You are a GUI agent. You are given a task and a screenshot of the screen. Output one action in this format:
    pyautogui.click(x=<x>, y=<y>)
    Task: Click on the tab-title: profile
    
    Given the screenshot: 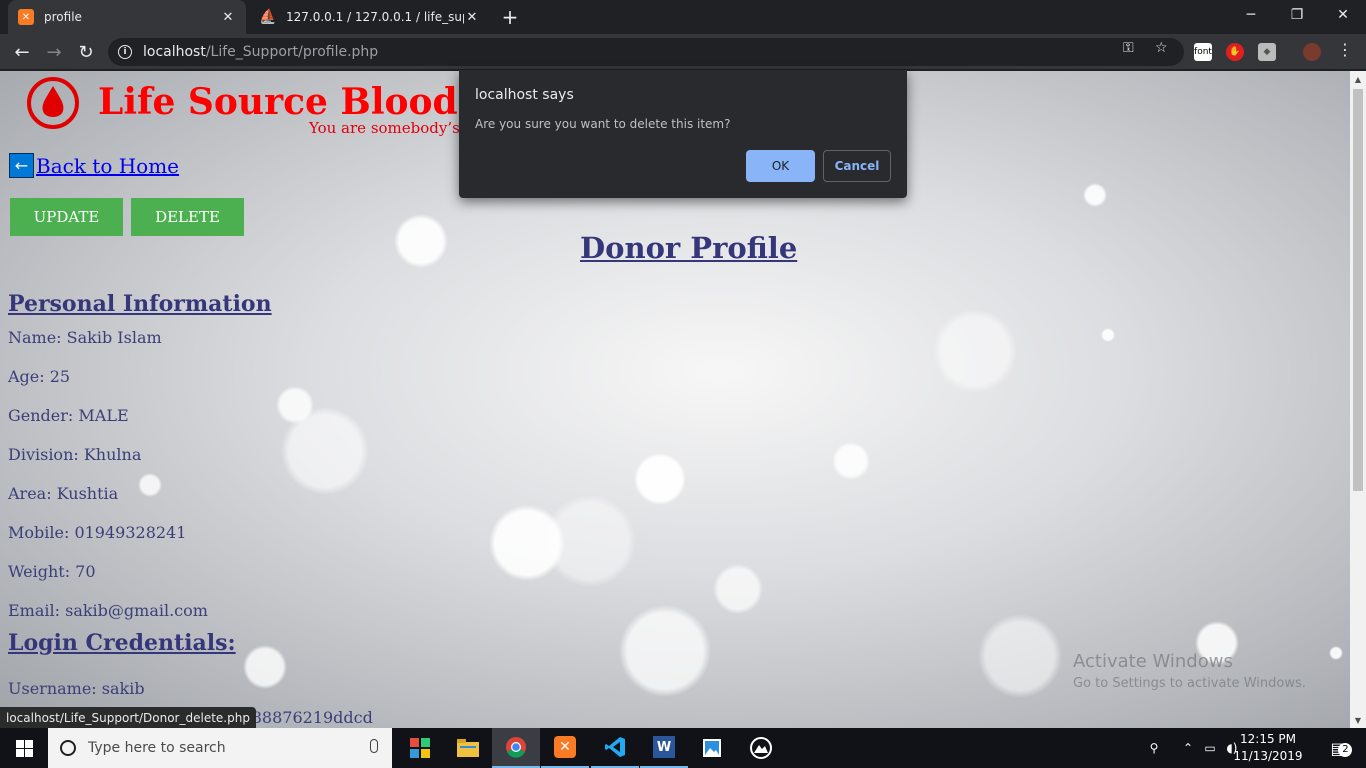 What is the action you would take?
    pyautogui.click(x=63, y=17)
    